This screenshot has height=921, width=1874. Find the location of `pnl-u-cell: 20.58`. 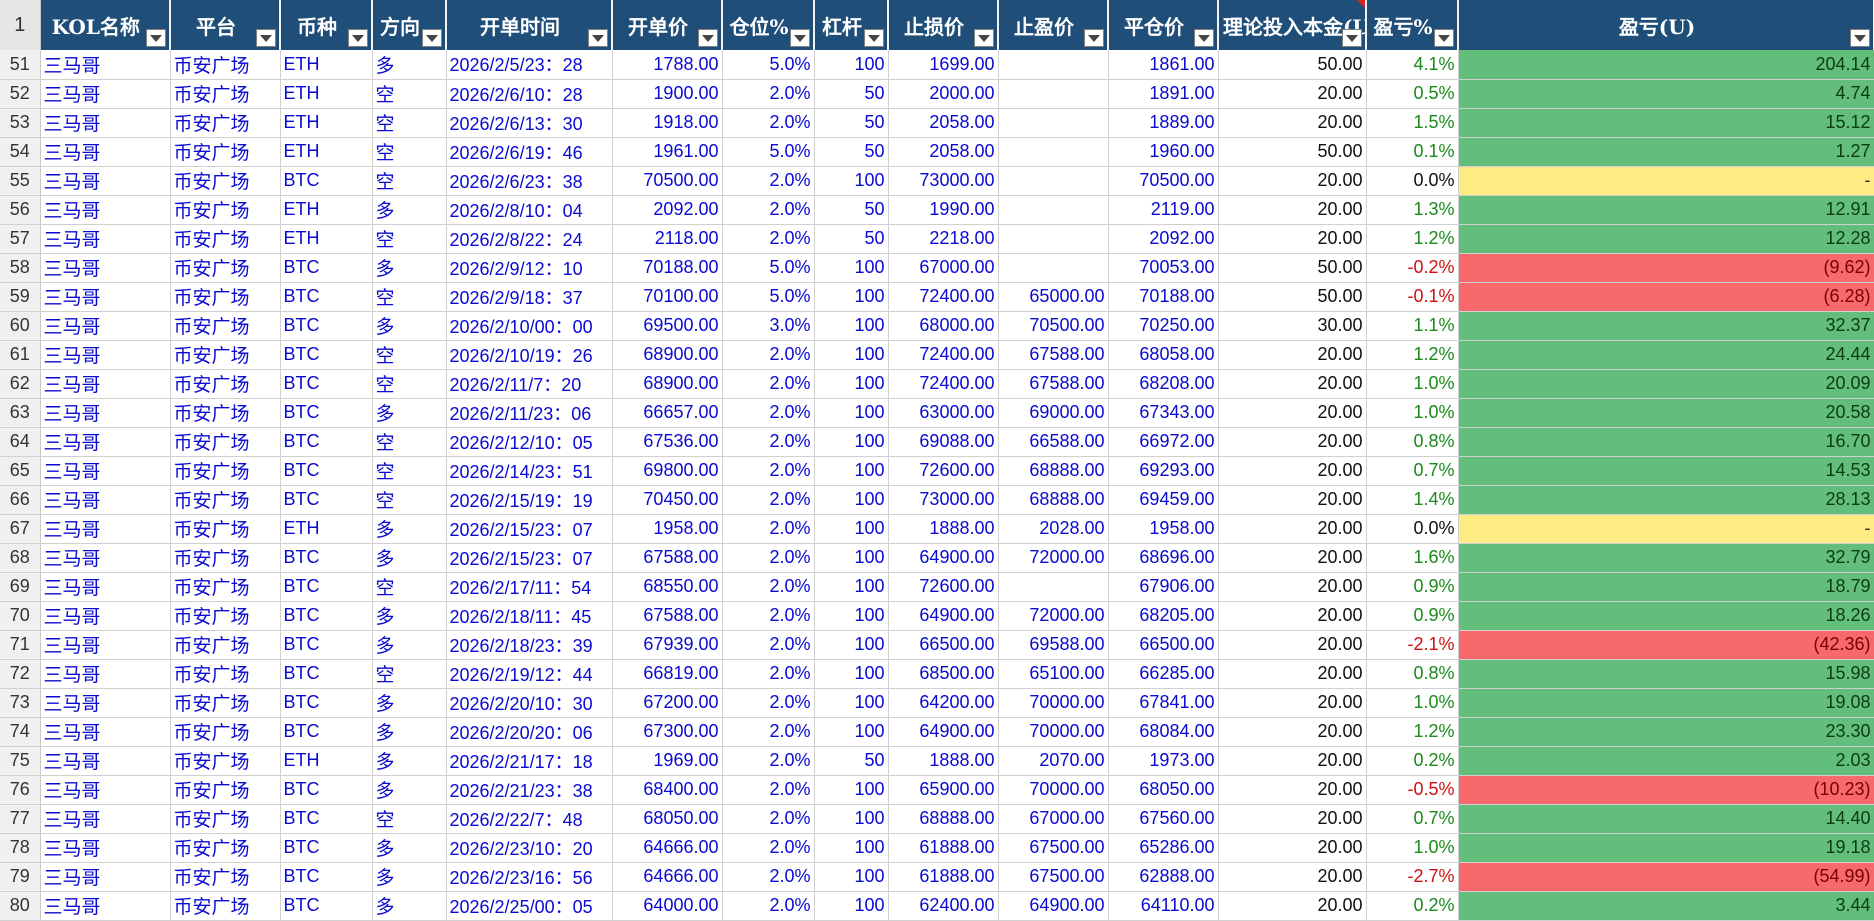

pnl-u-cell: 20.58 is located at coordinates (1666, 413).